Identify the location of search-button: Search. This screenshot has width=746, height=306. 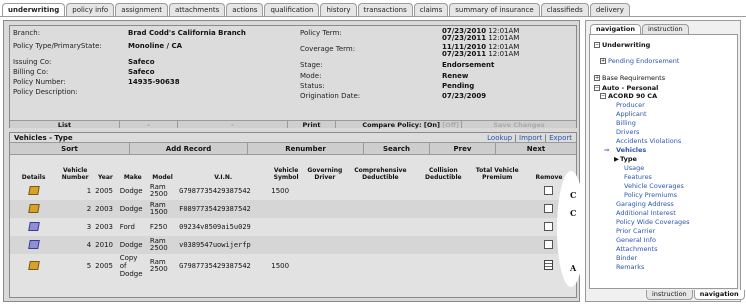
(397, 148).